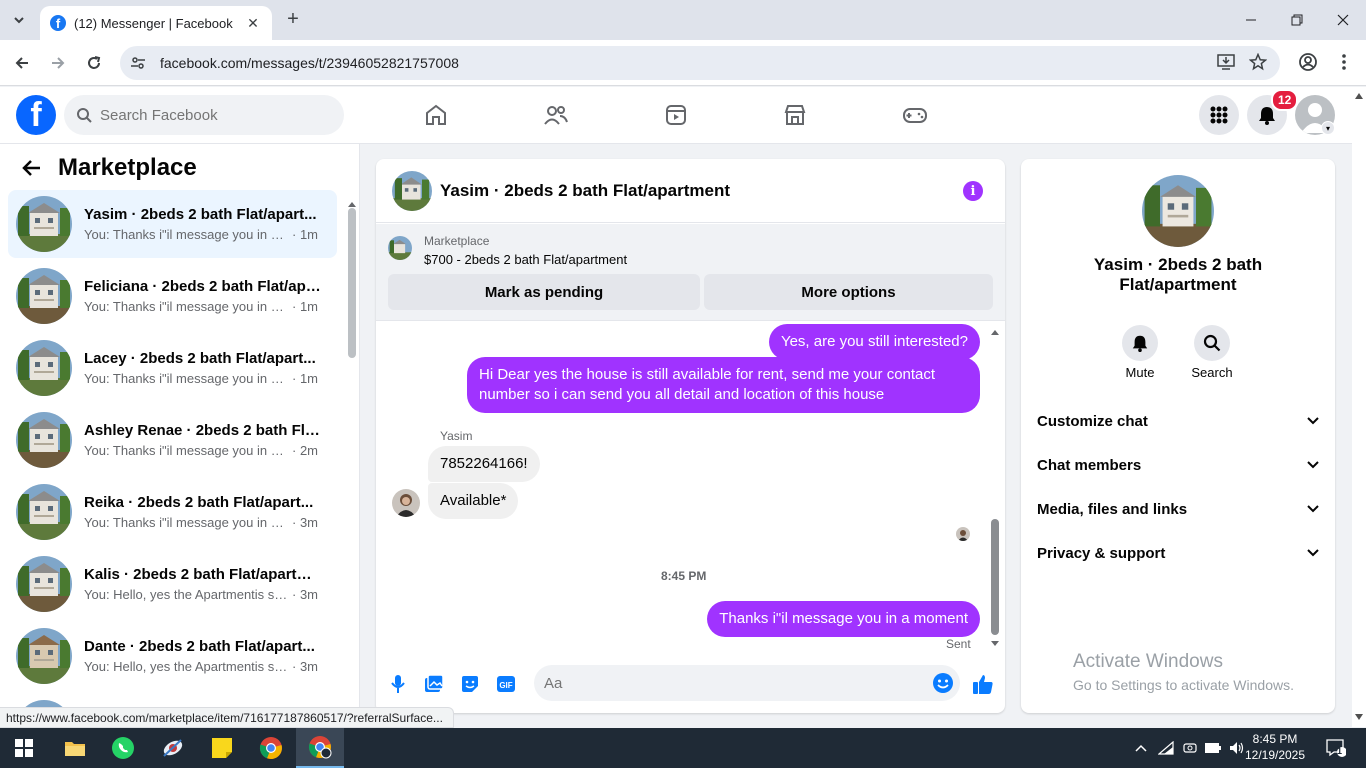 The image size is (1366, 768). I want to click on page-scrollbar, so click(1359, 407).